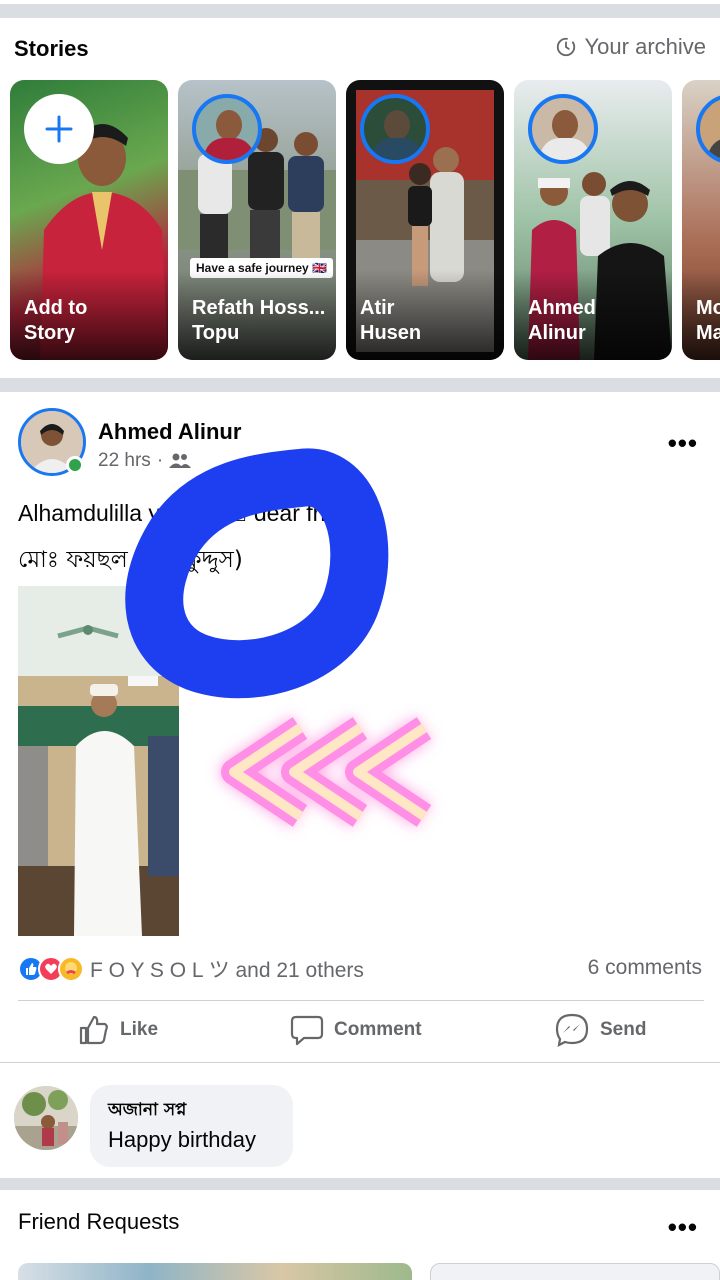  I want to click on post-text-line1: Alhamdulilla y birthd 🏻 dear friend, so click(191, 513).